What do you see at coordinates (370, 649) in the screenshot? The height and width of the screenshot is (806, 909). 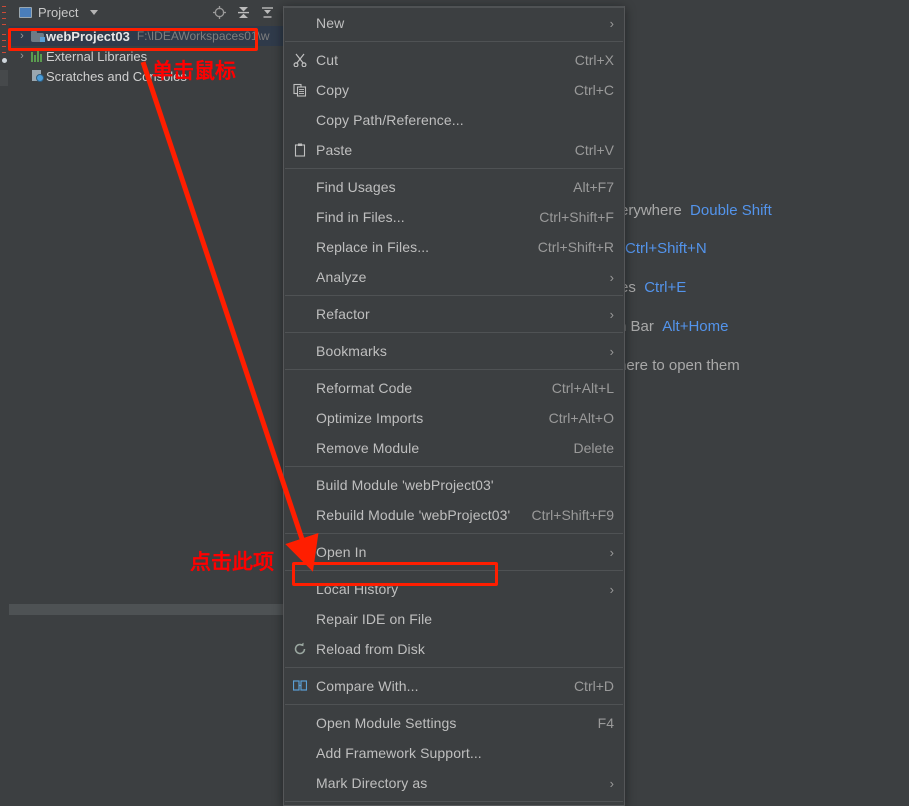 I see `menu-item-label: Reload from Disk` at bounding box center [370, 649].